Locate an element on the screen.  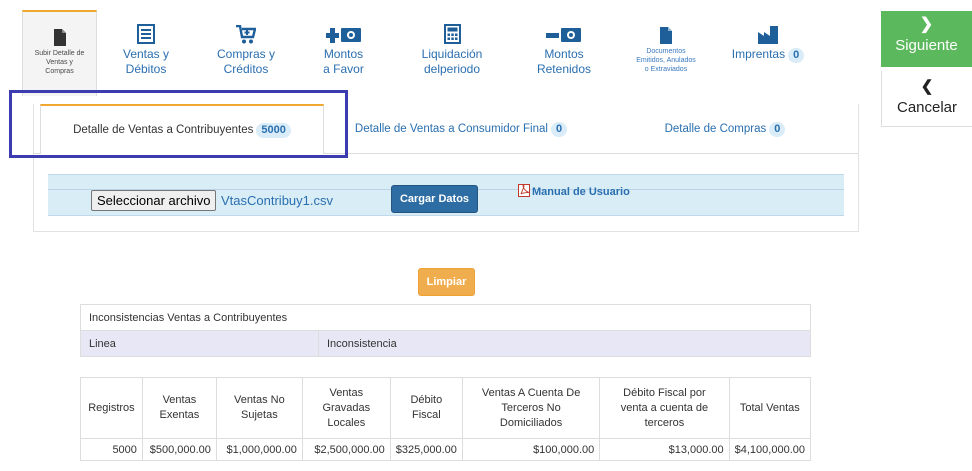
user-manual-label: Manual de Usuario is located at coordinates (581, 192).